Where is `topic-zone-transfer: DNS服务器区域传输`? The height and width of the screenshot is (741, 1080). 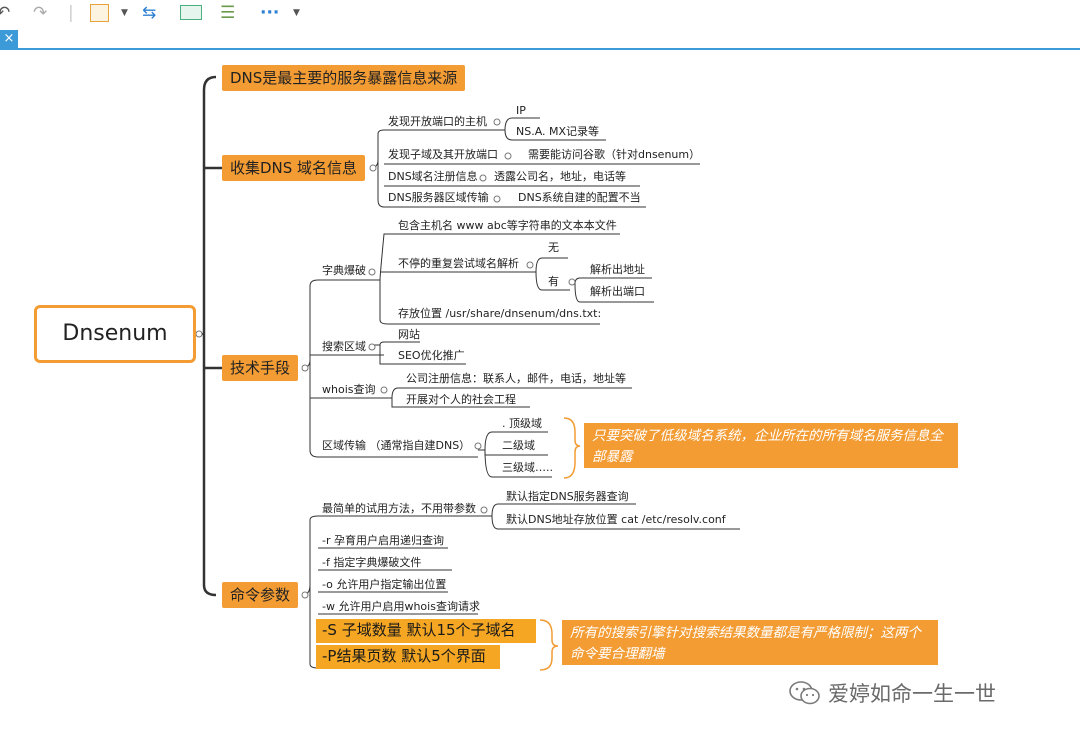 topic-zone-transfer: DNS服务器区域传输 is located at coordinates (438, 198).